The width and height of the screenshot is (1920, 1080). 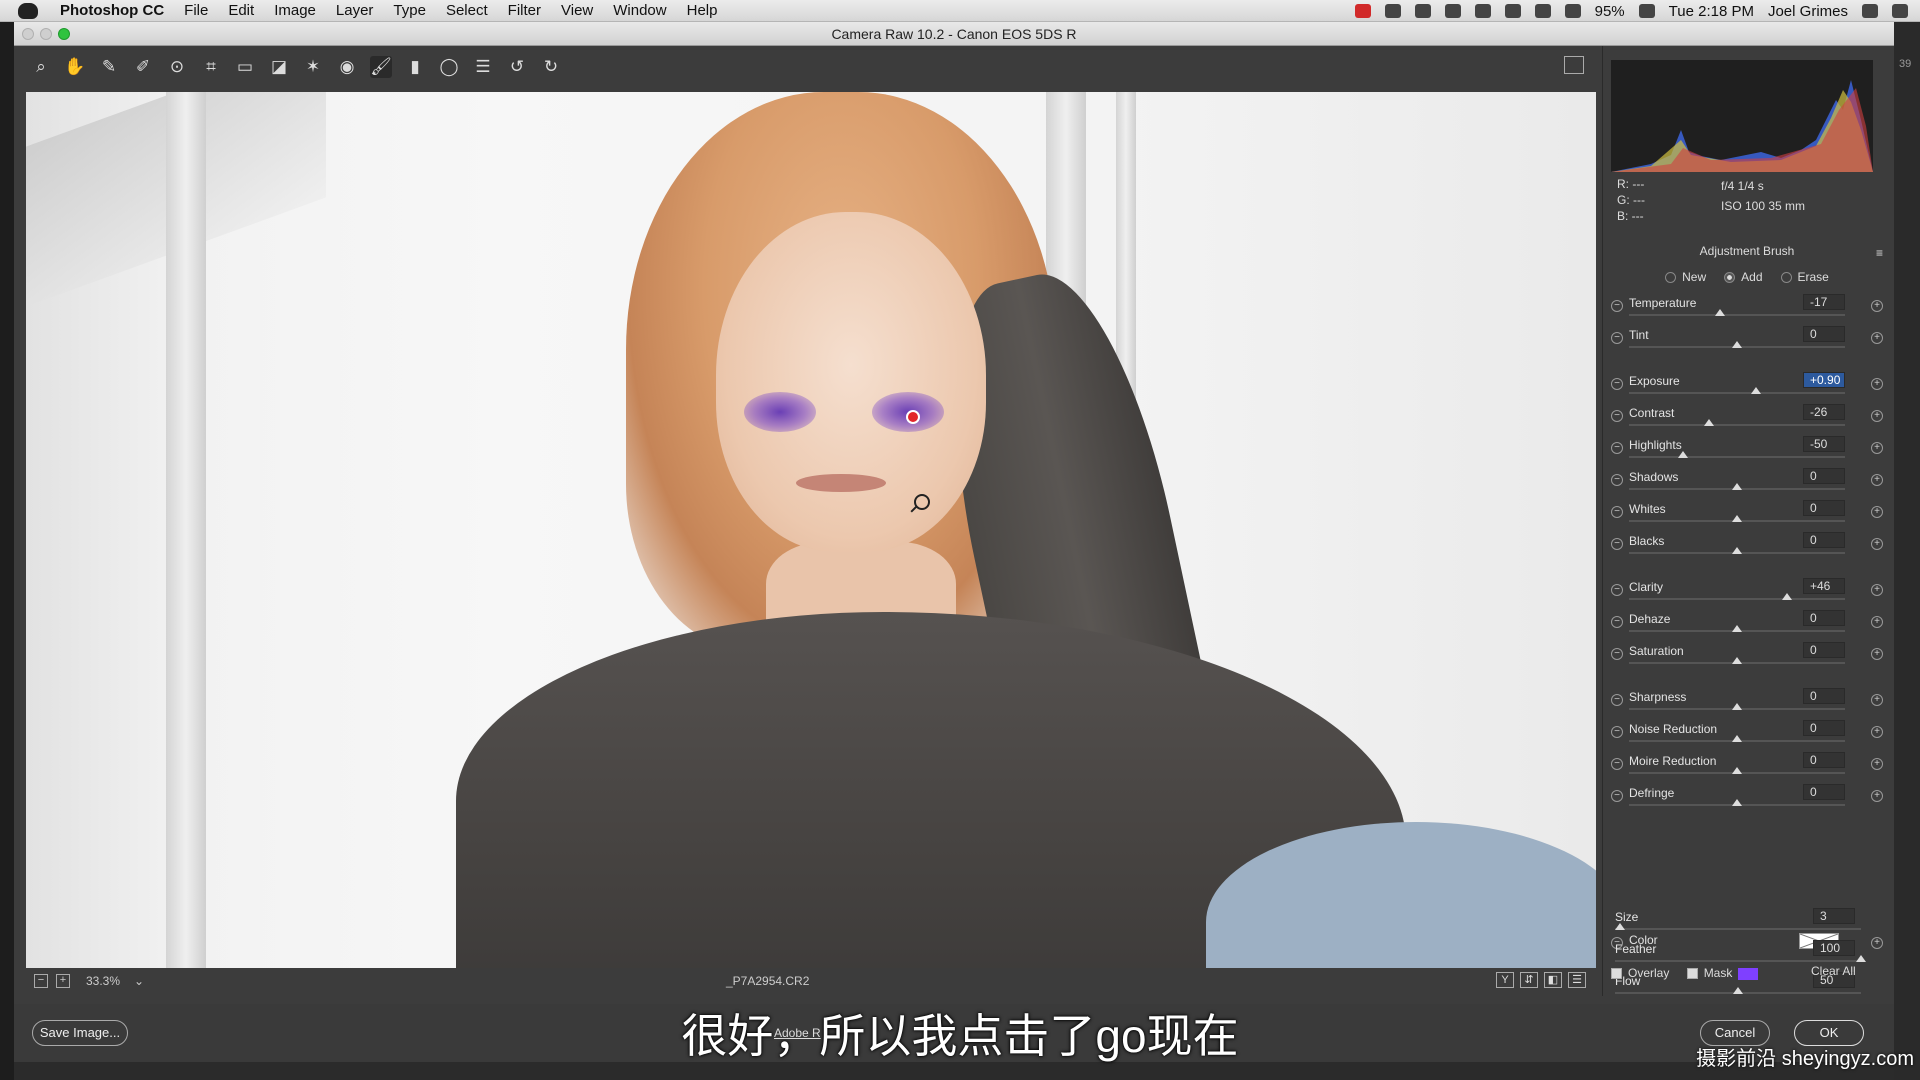 I want to click on red-eye-tool-icon: ◉, so click(x=347, y=67).